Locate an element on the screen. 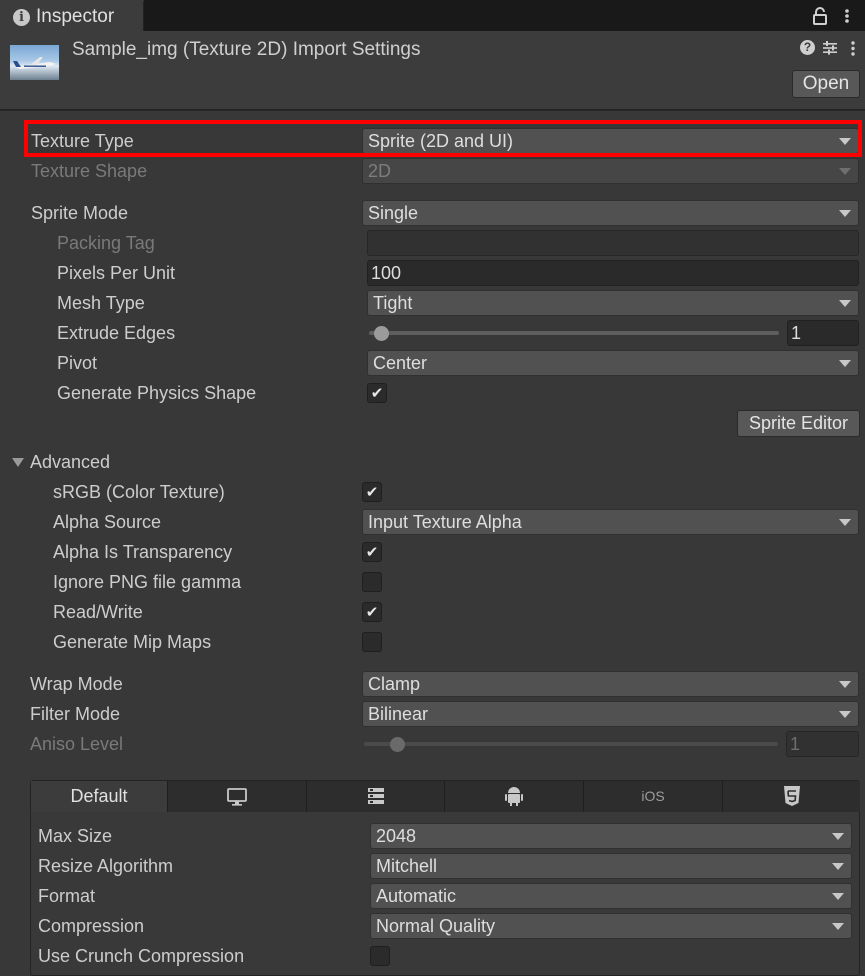 The width and height of the screenshot is (865, 976). texture-shape-value: 2D is located at coordinates (380, 171).